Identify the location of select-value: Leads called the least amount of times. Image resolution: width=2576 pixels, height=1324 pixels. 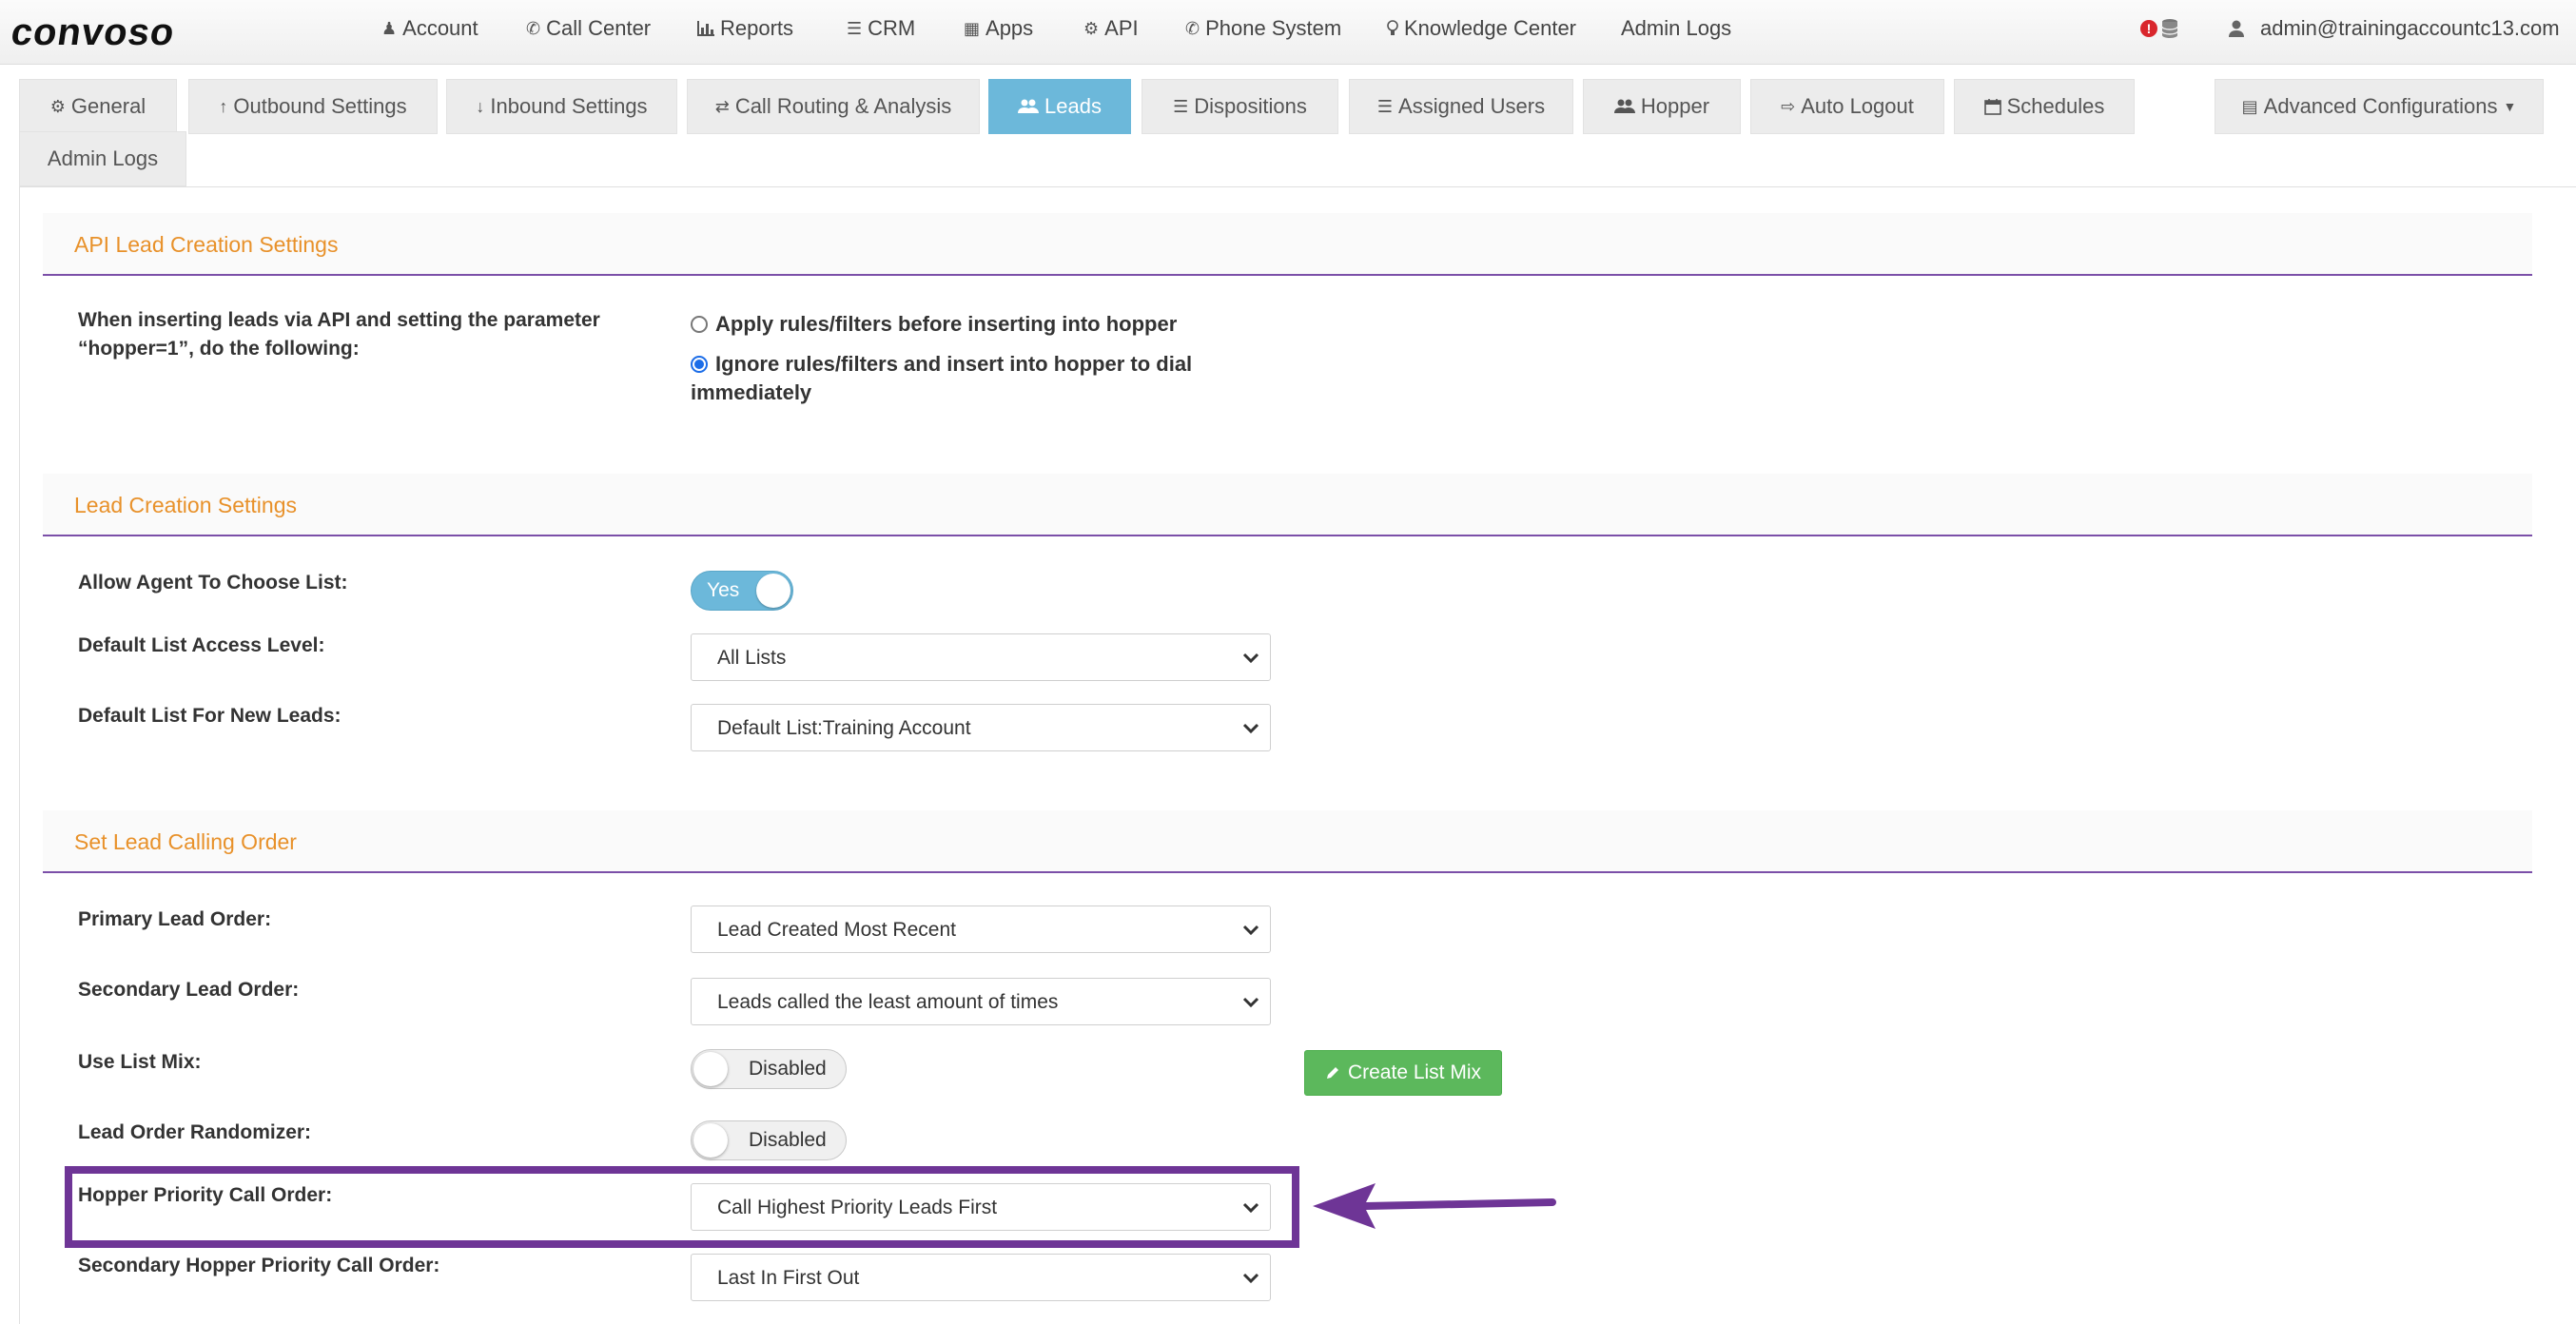
(888, 1002).